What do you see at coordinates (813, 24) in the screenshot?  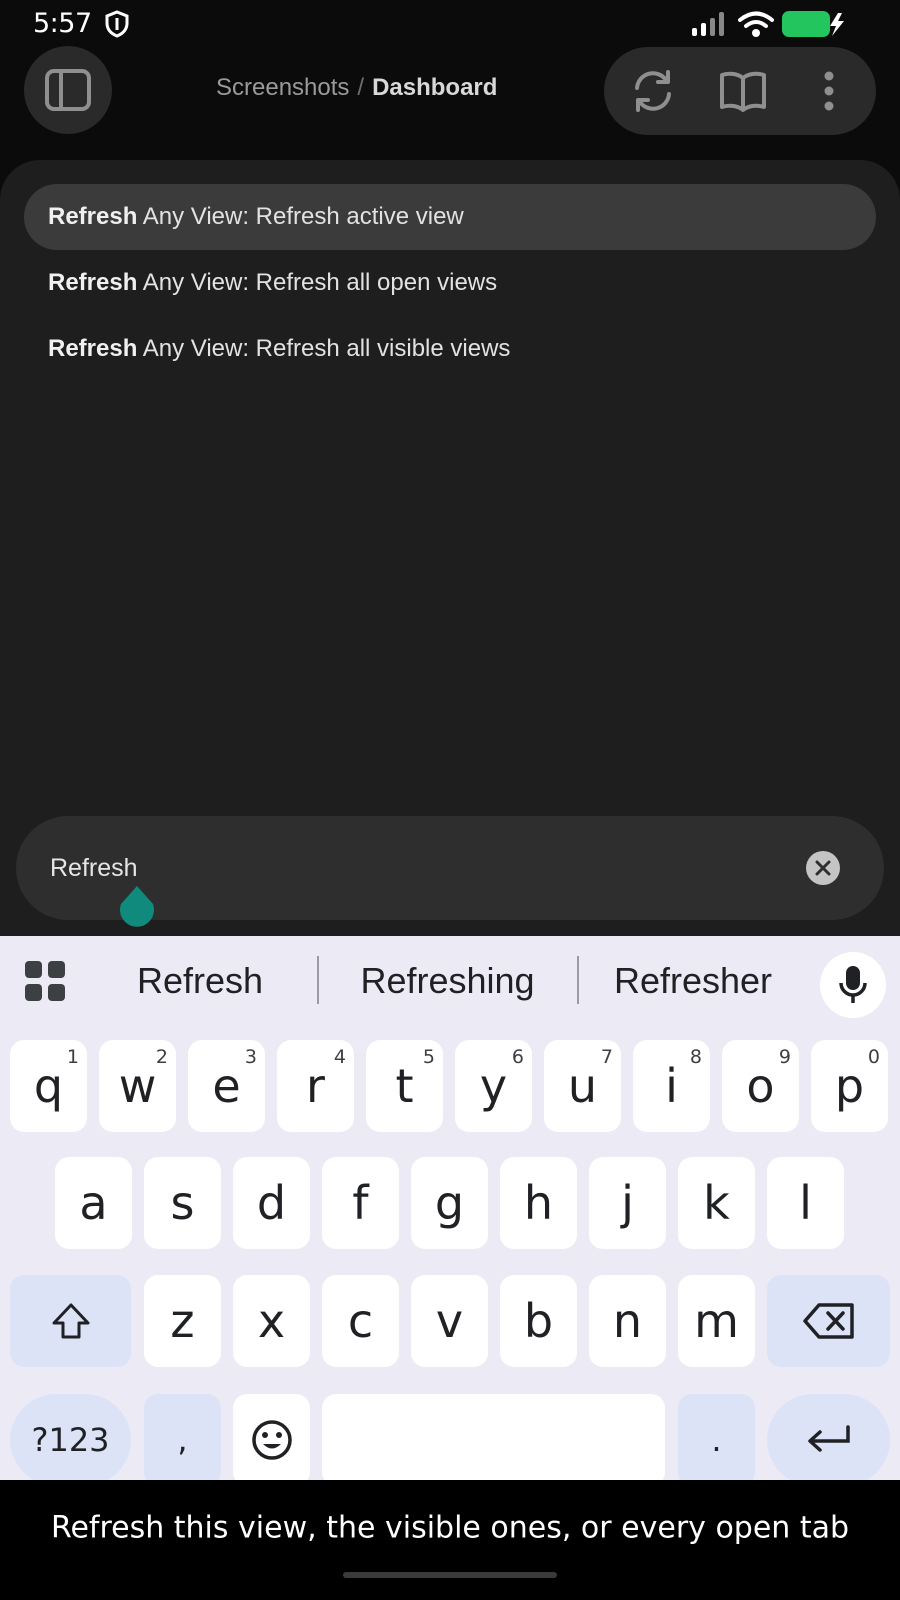 I see `battery-charging-icon` at bounding box center [813, 24].